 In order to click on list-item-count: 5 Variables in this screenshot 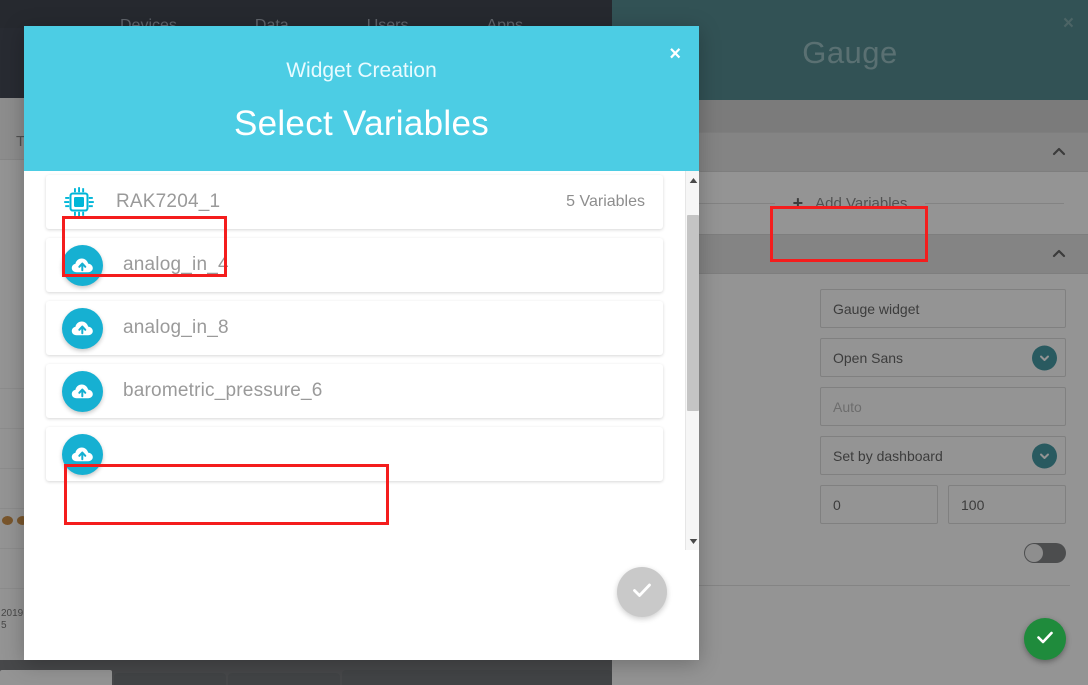, I will do `click(605, 201)`.